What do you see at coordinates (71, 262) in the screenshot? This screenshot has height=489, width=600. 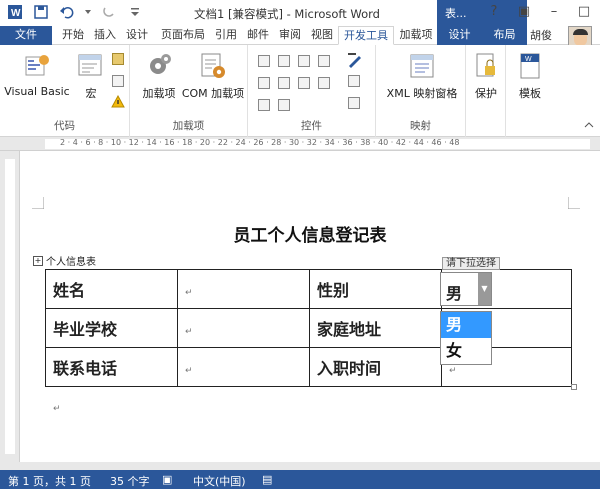 I see `table-caption: 个人信息表` at bounding box center [71, 262].